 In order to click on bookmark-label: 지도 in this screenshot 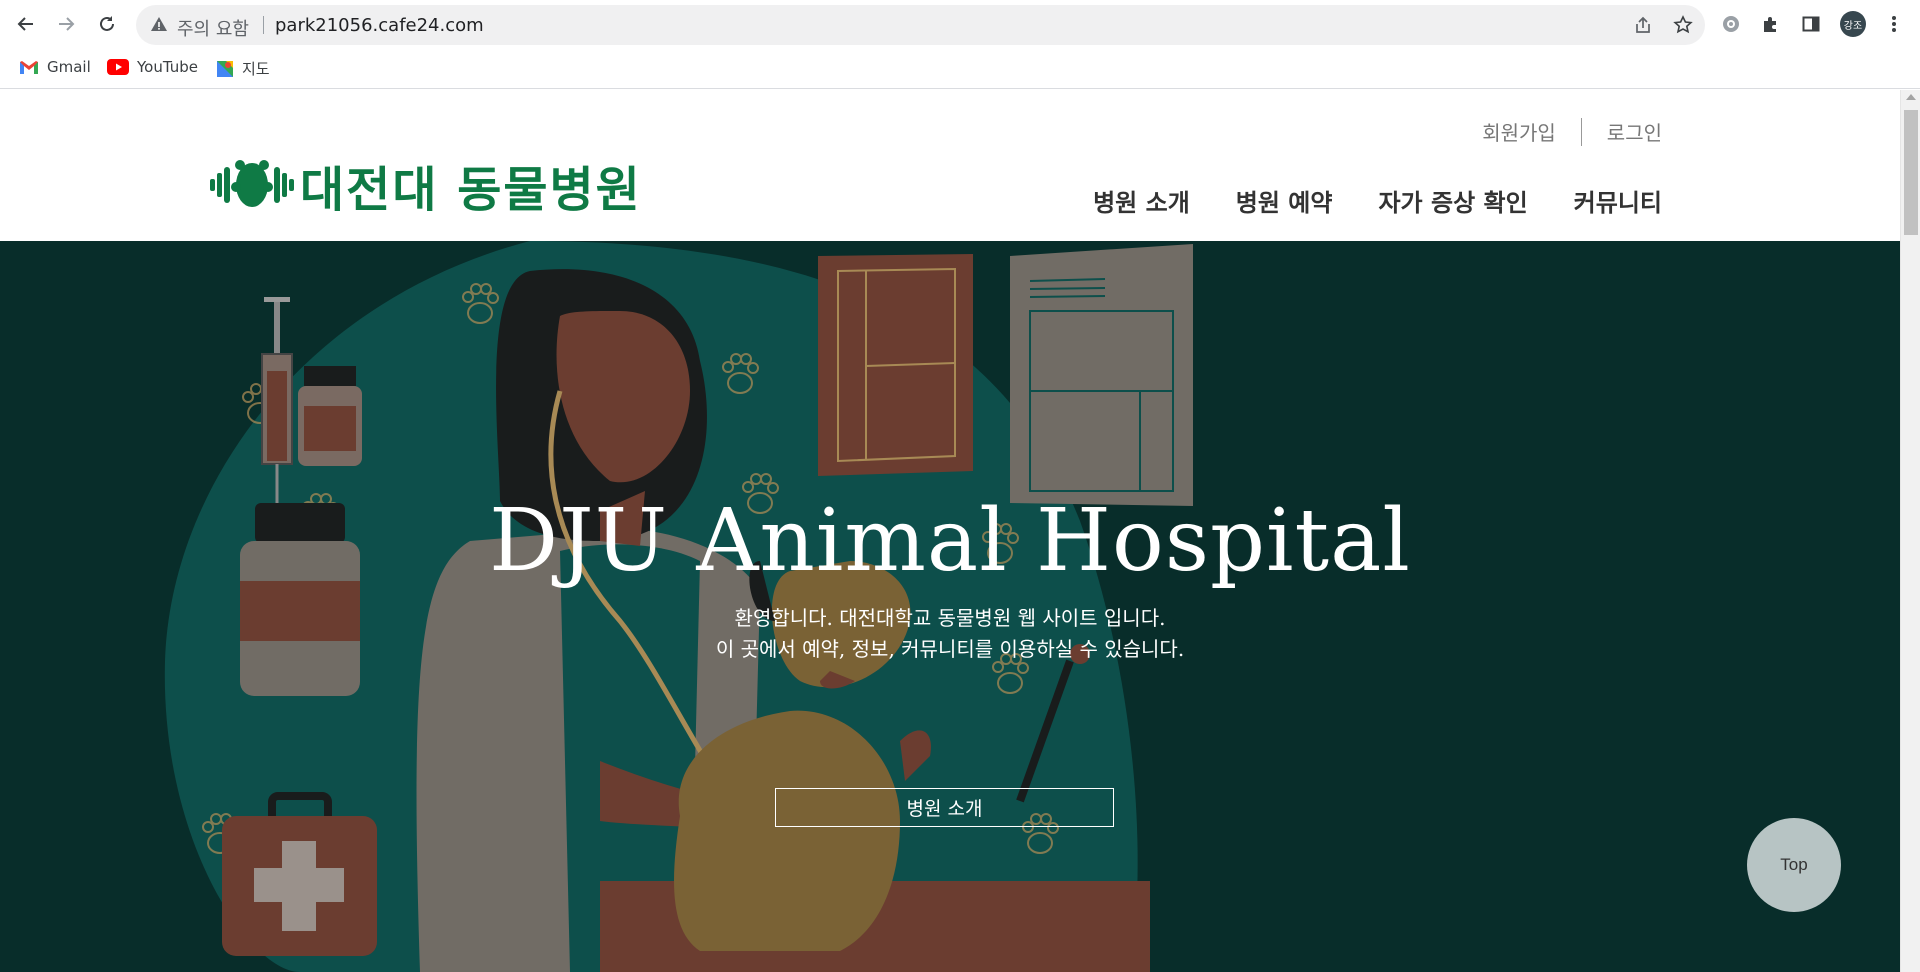, I will do `click(256, 69)`.